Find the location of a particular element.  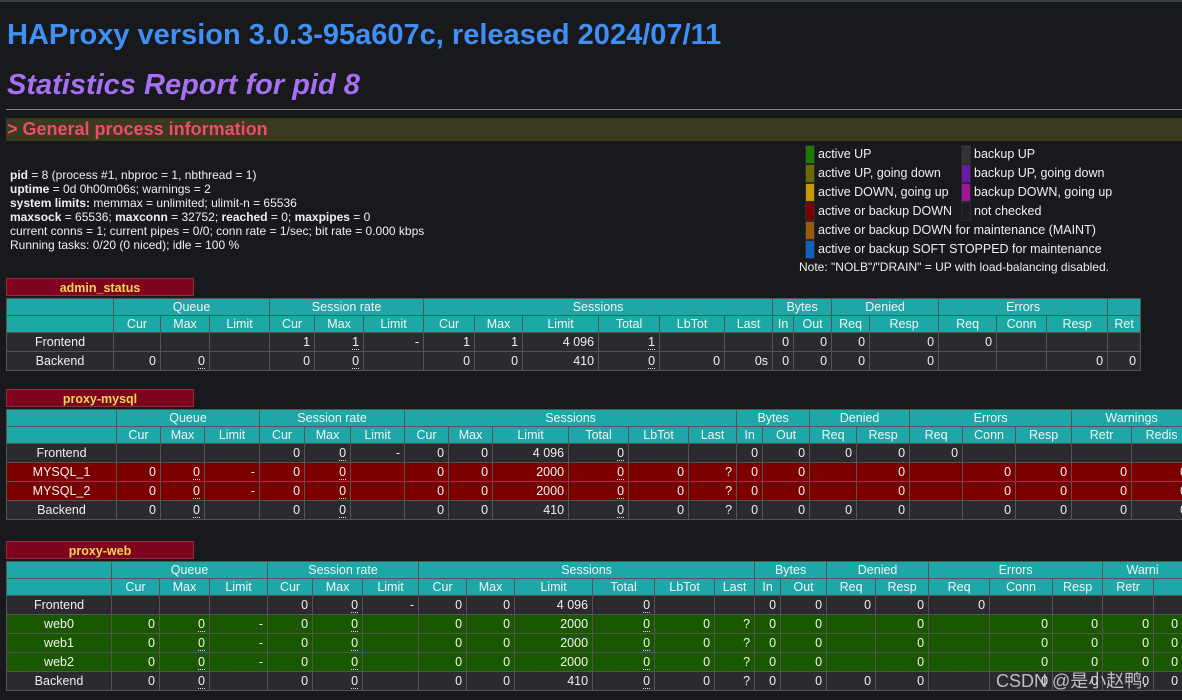

column-header: Out is located at coordinates (804, 587).